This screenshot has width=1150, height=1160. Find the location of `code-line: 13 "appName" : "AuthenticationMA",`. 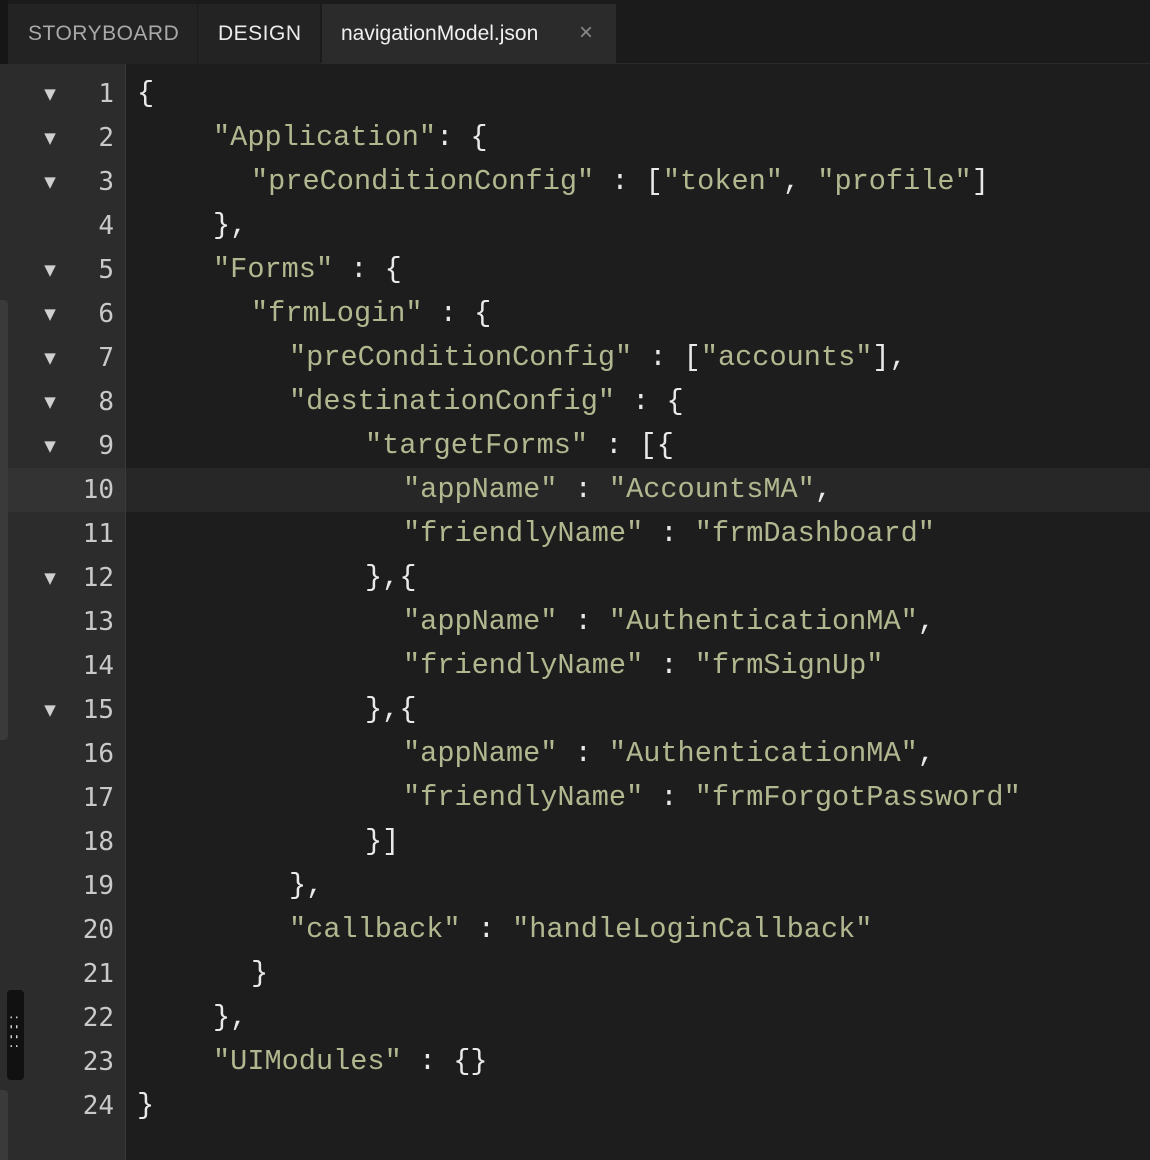

code-line: 13 "appName" : "AuthenticationMA", is located at coordinates (575, 622).